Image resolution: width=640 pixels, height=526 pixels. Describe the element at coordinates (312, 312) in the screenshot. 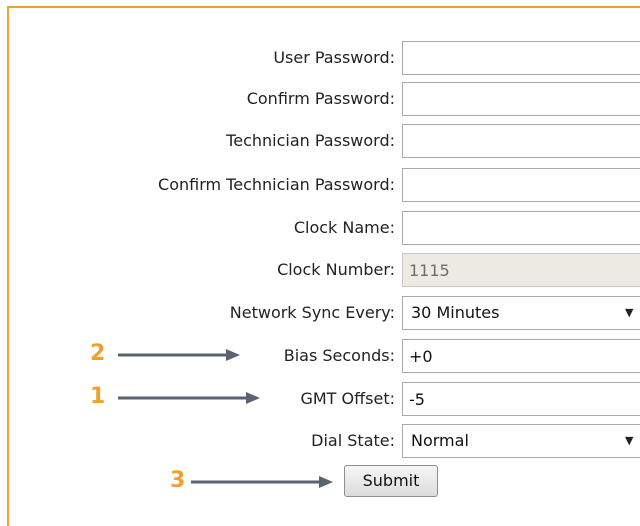

I see `network-sync-label: Network Sync Every:` at that location.